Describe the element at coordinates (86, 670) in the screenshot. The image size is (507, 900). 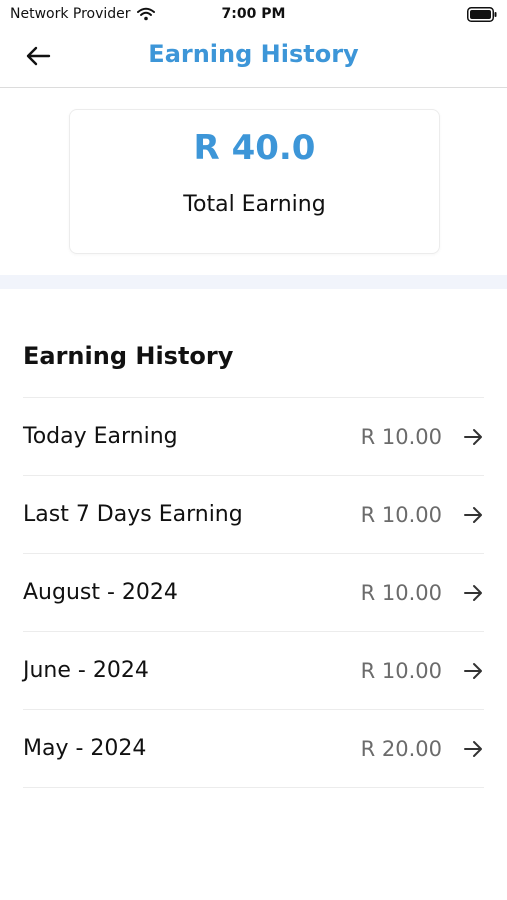
I see `list-item-label: June - 2024` at that location.